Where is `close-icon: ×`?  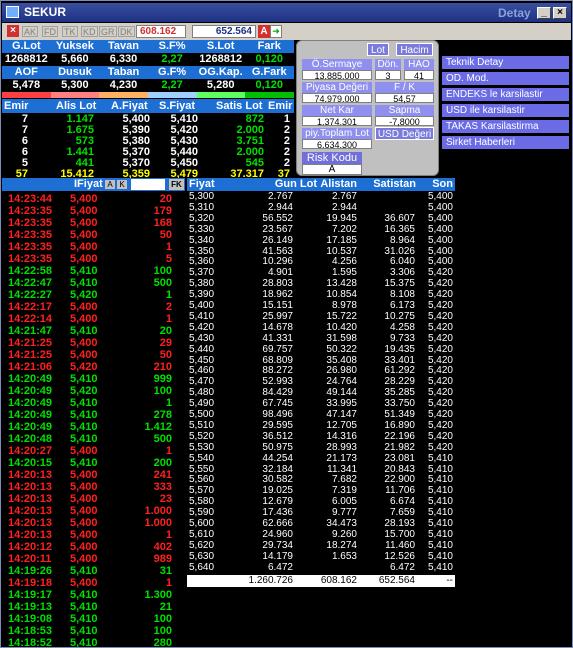
close-icon: × is located at coordinates (560, 13).